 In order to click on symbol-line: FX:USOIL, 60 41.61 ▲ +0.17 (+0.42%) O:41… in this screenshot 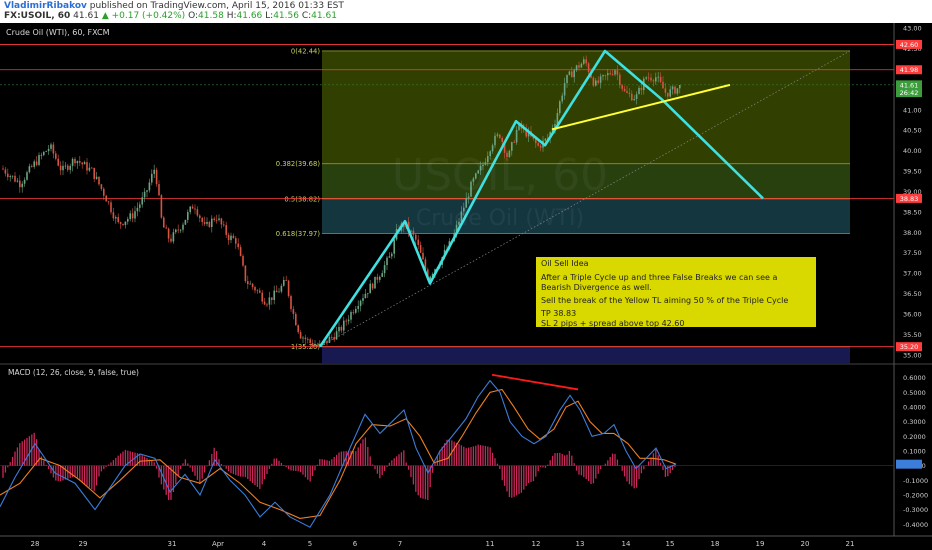, I will do `click(170, 16)`.